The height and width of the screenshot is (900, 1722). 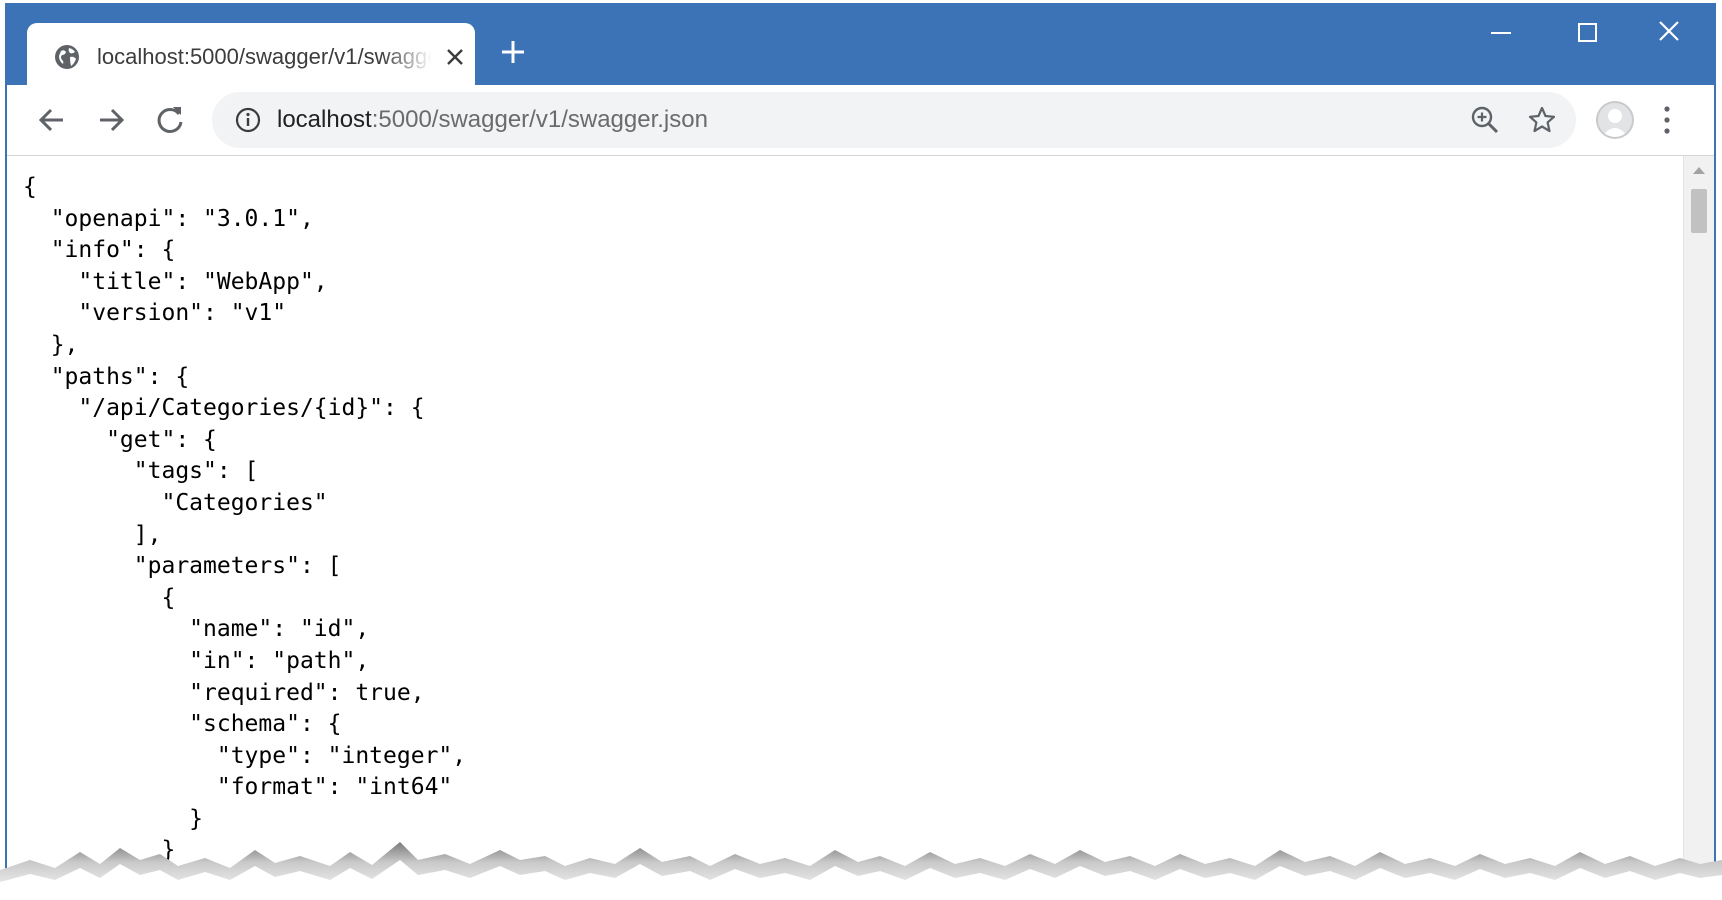 I want to click on json-line: "Categories", so click(x=175, y=502).